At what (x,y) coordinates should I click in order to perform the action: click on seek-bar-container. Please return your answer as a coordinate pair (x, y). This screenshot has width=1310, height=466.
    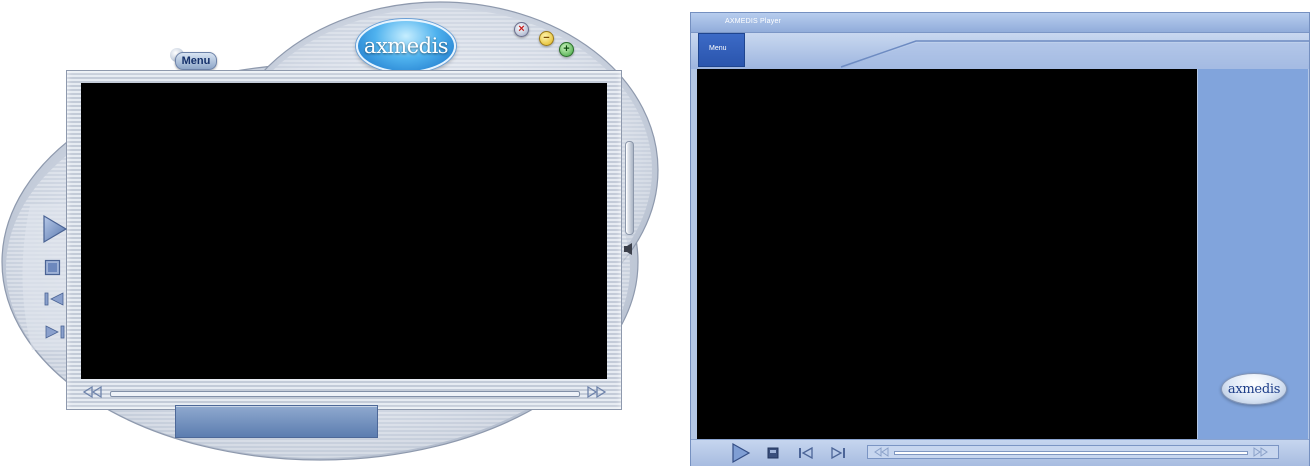
    Looking at the image, I should click on (1073, 452).